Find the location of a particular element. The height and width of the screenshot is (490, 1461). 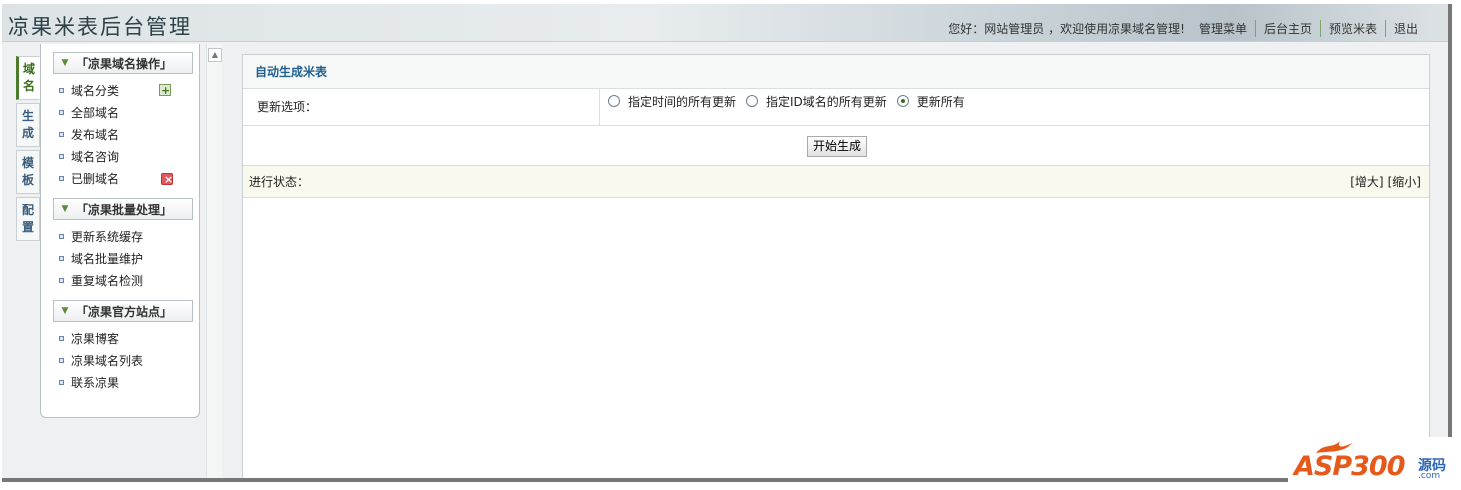

zoom-in-link: [增大] is located at coordinates (1366, 181).